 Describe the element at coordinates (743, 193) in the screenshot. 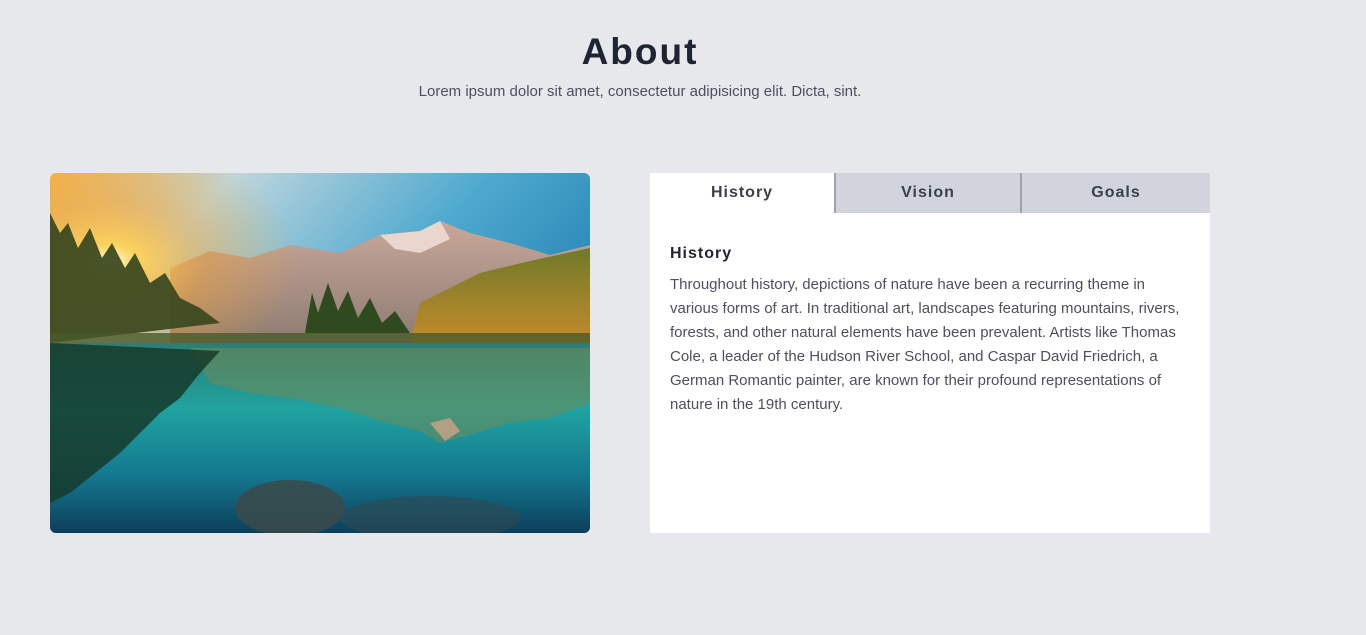

I see `tab-history: History` at that location.